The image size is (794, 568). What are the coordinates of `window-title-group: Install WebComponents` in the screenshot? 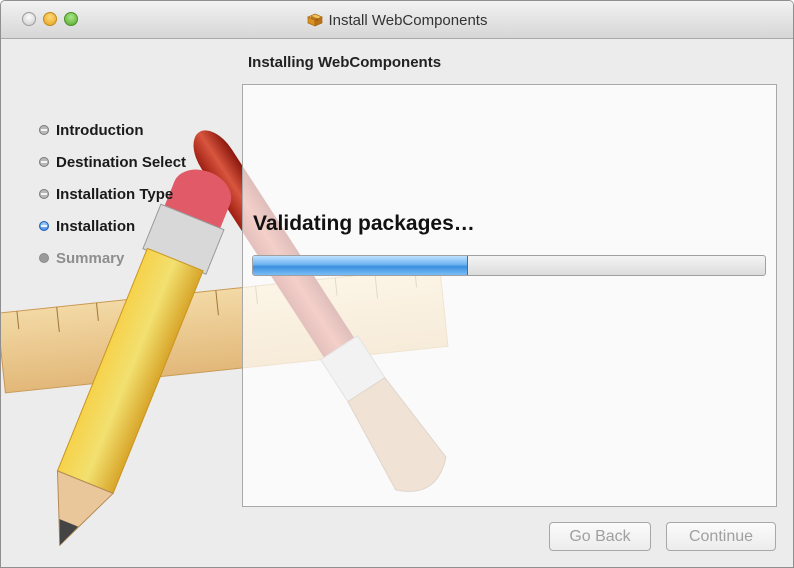 It's located at (397, 20).